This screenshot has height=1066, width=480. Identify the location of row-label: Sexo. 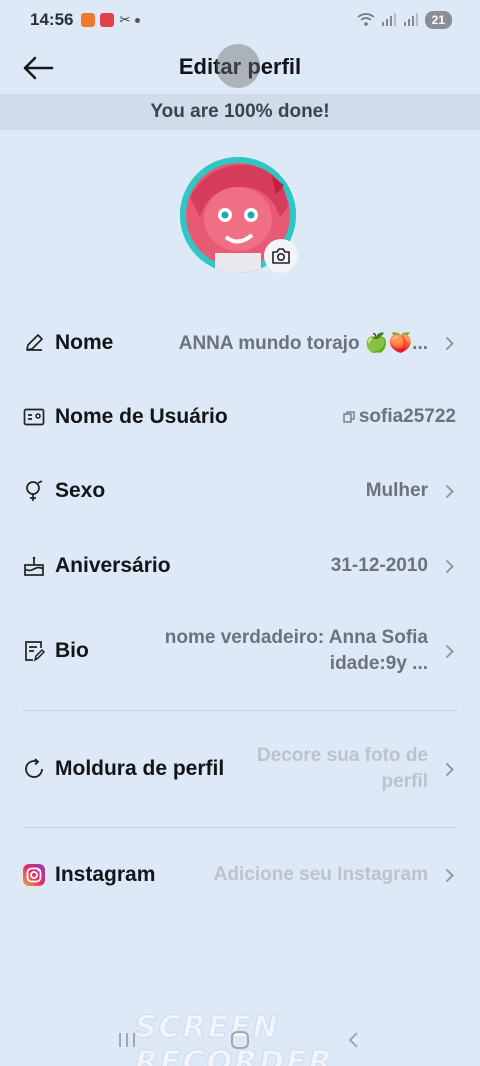
(80, 490).